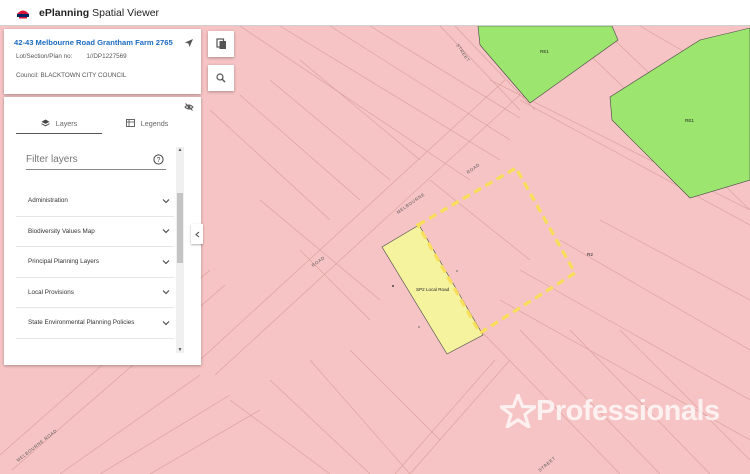 This screenshot has height=474, width=750. I want to click on property-council: Council: BLACKTOWN CITY COUNCIL, so click(71, 75).